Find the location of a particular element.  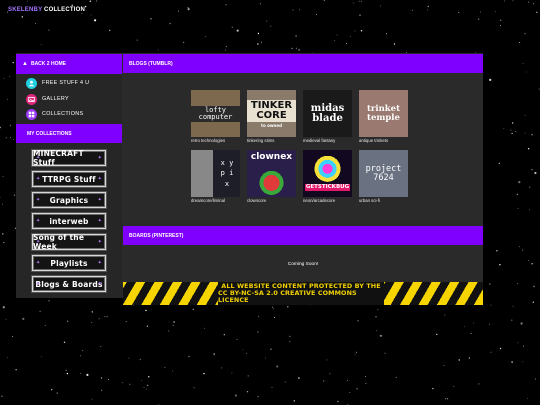

blog-tile-tinkering-stims: TINKER CORE to owned tinkering stims is located at coordinates (271, 116).